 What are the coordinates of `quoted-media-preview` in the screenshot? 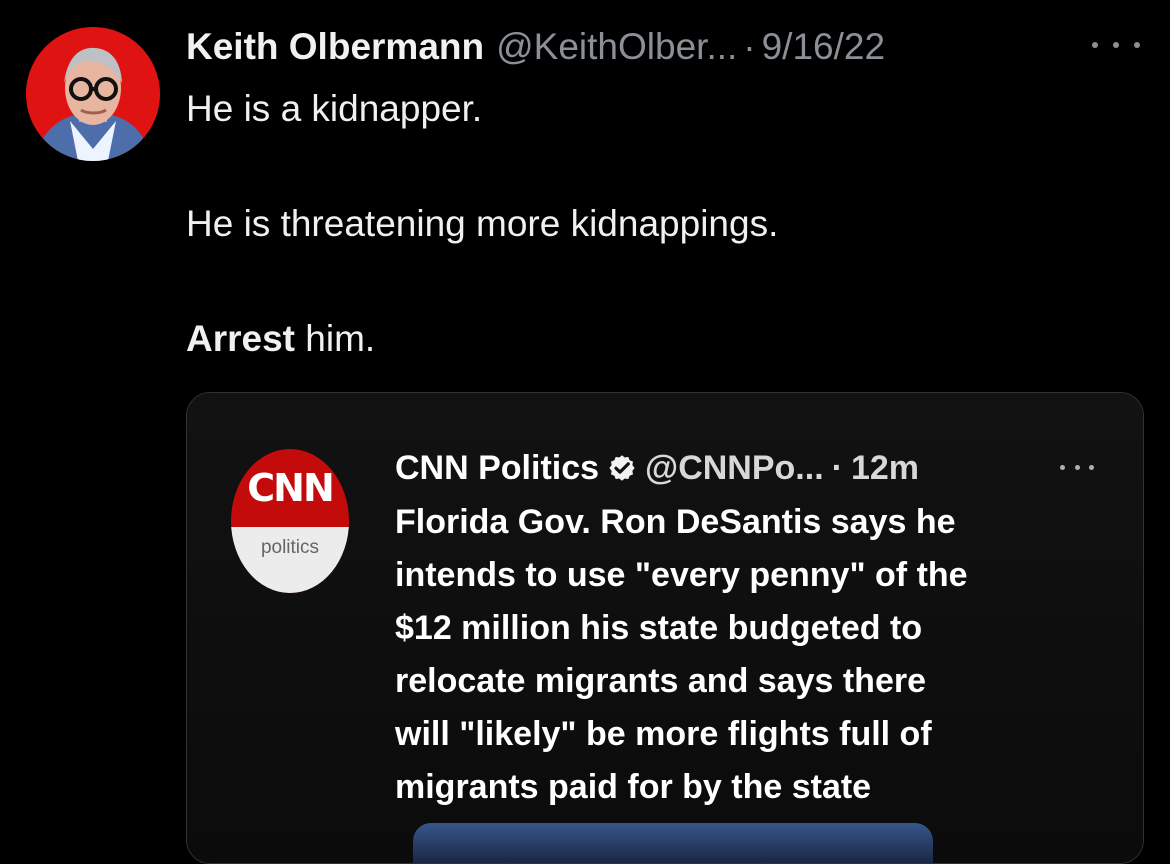 It's located at (673, 843).